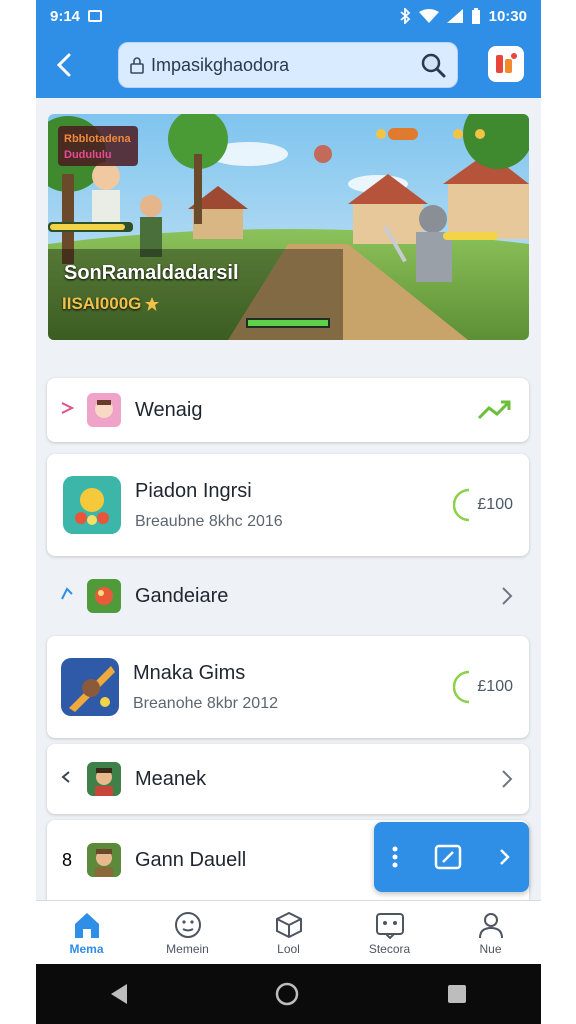  Describe the element at coordinates (285, 65) in the screenshot. I see `search-input: Impasikghaodora` at that location.